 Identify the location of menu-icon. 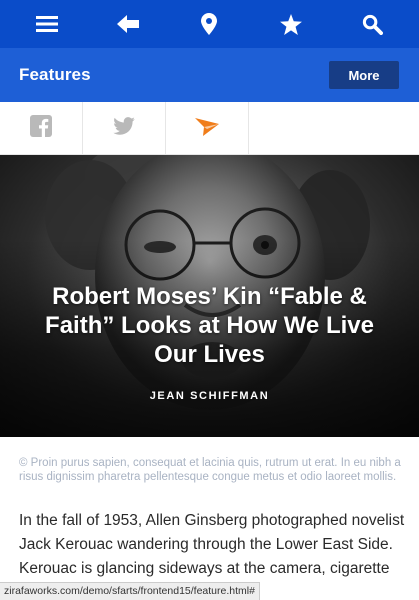
(46, 24).